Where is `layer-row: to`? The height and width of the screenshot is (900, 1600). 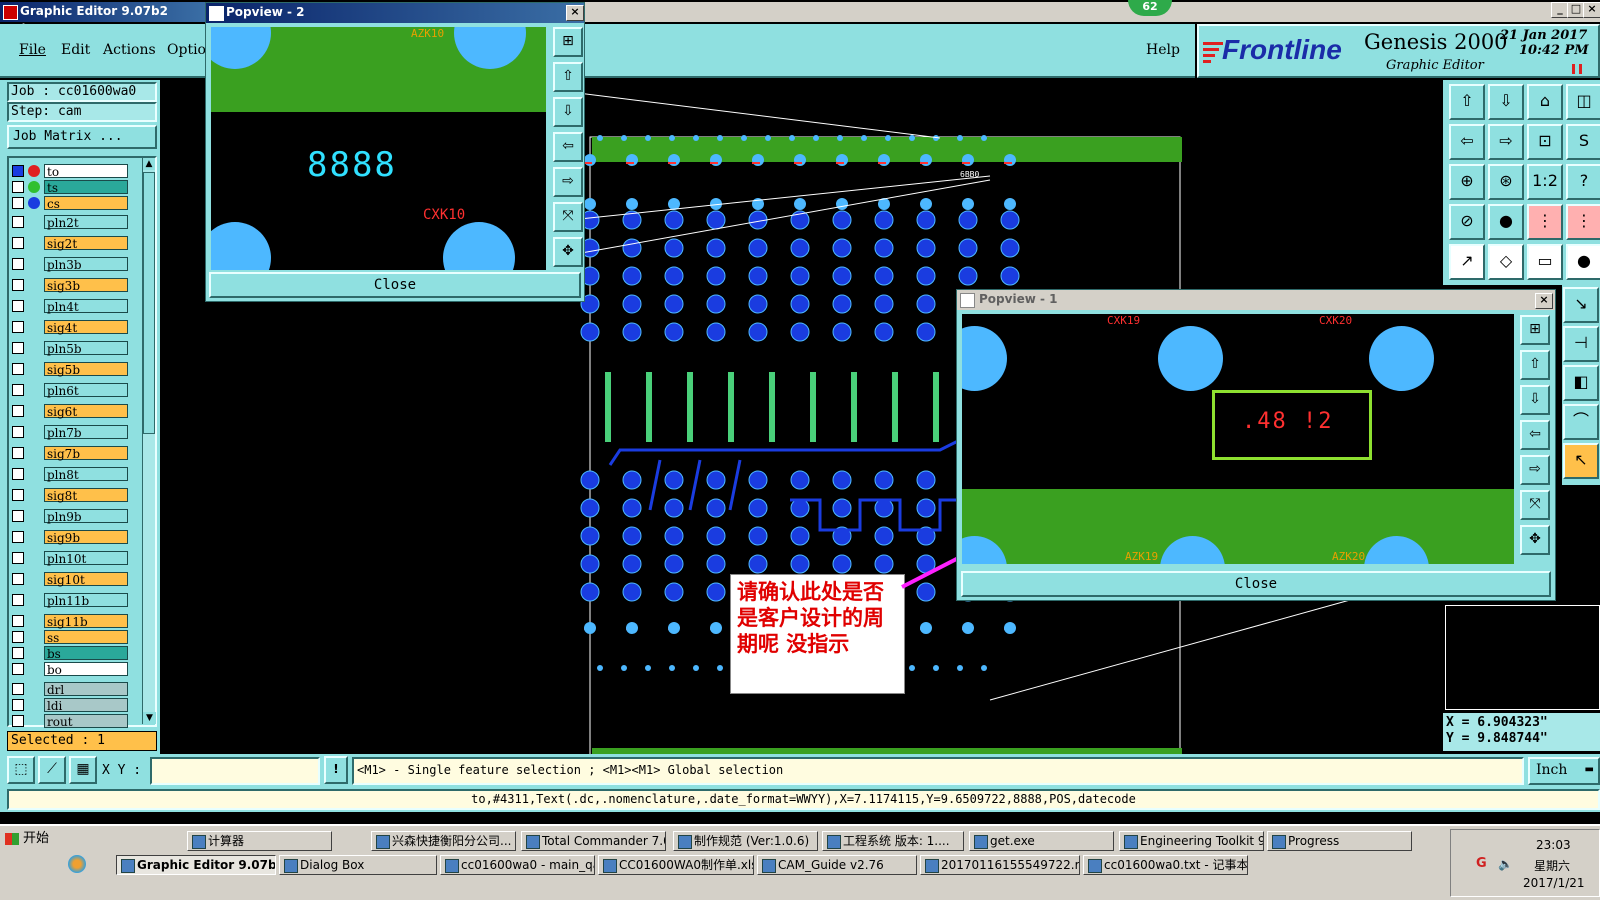
layer-row: to is located at coordinates (69, 171).